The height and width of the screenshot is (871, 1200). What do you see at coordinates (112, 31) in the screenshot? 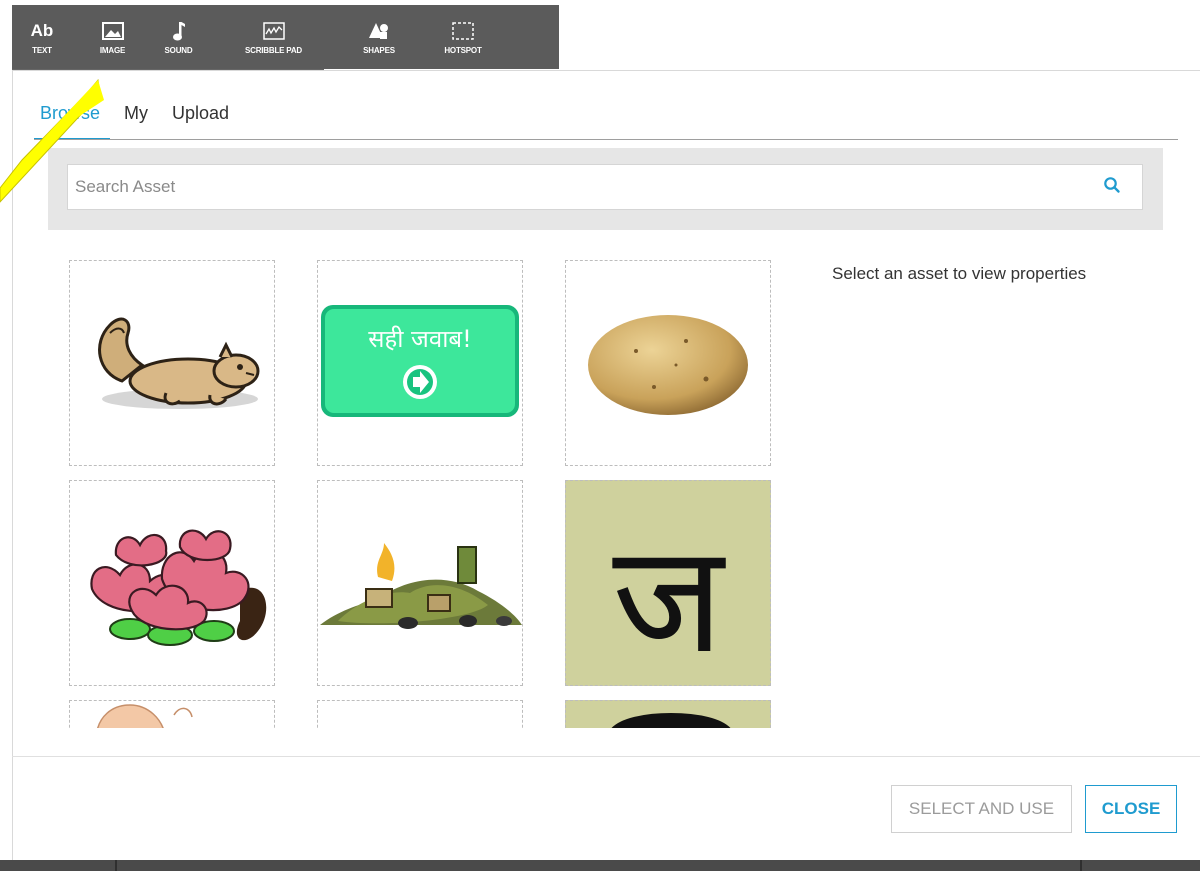
I see `image-icon` at bounding box center [112, 31].